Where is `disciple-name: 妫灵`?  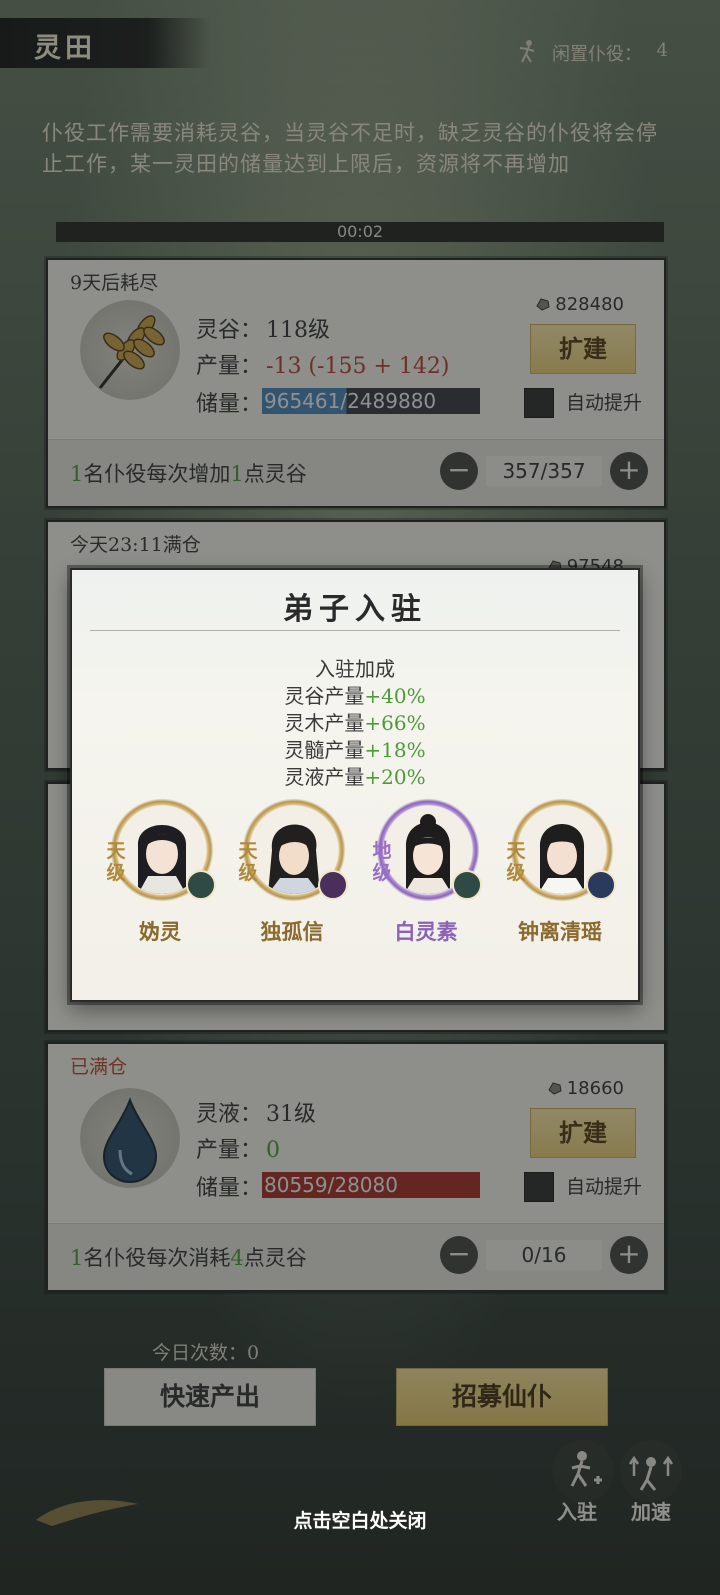 disciple-name: 妫灵 is located at coordinates (160, 931).